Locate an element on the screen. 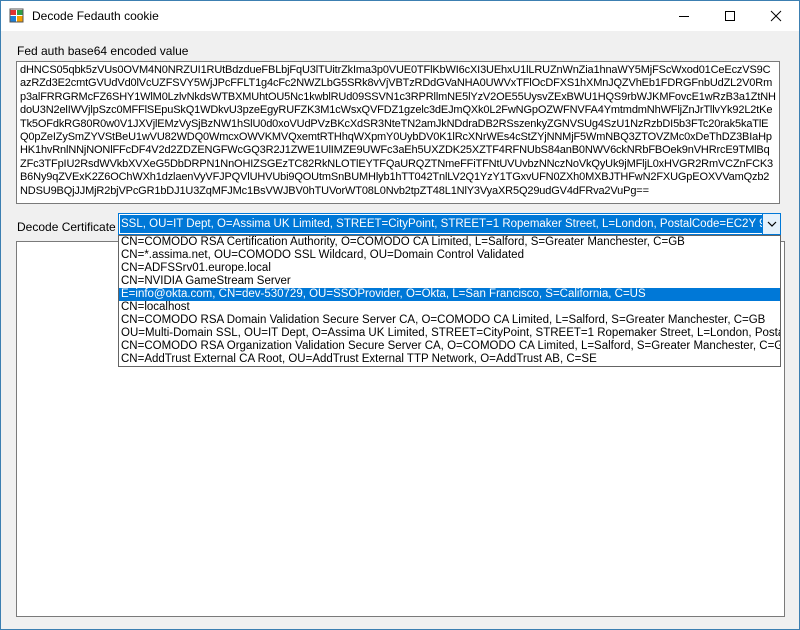  title-bar: Decode Fedauth cookie is located at coordinates (400, 16).